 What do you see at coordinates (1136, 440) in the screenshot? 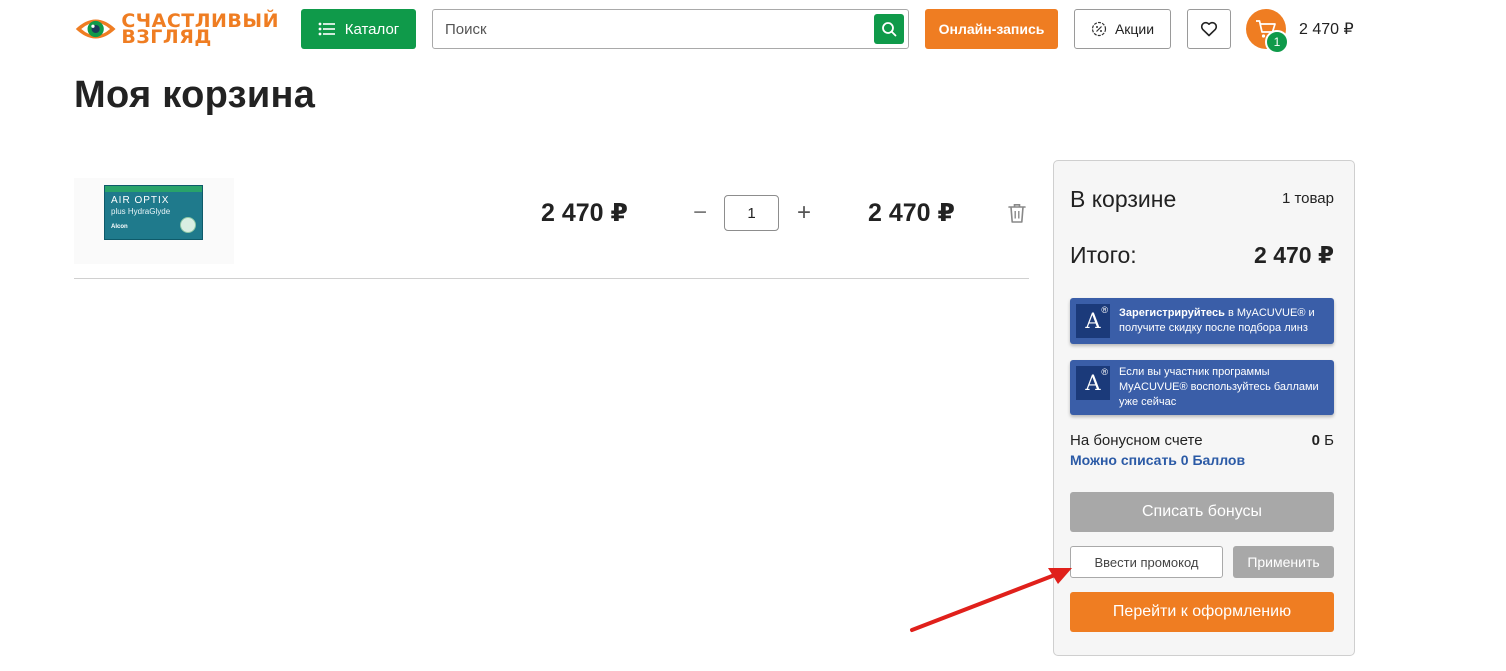
I see `bonus-balance-label: На бонусном счете` at bounding box center [1136, 440].